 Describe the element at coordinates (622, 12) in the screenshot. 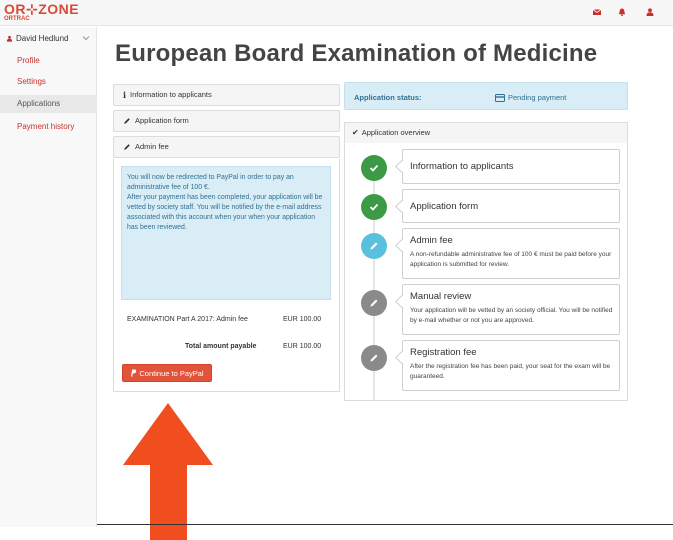

I see `bell-icon` at that location.